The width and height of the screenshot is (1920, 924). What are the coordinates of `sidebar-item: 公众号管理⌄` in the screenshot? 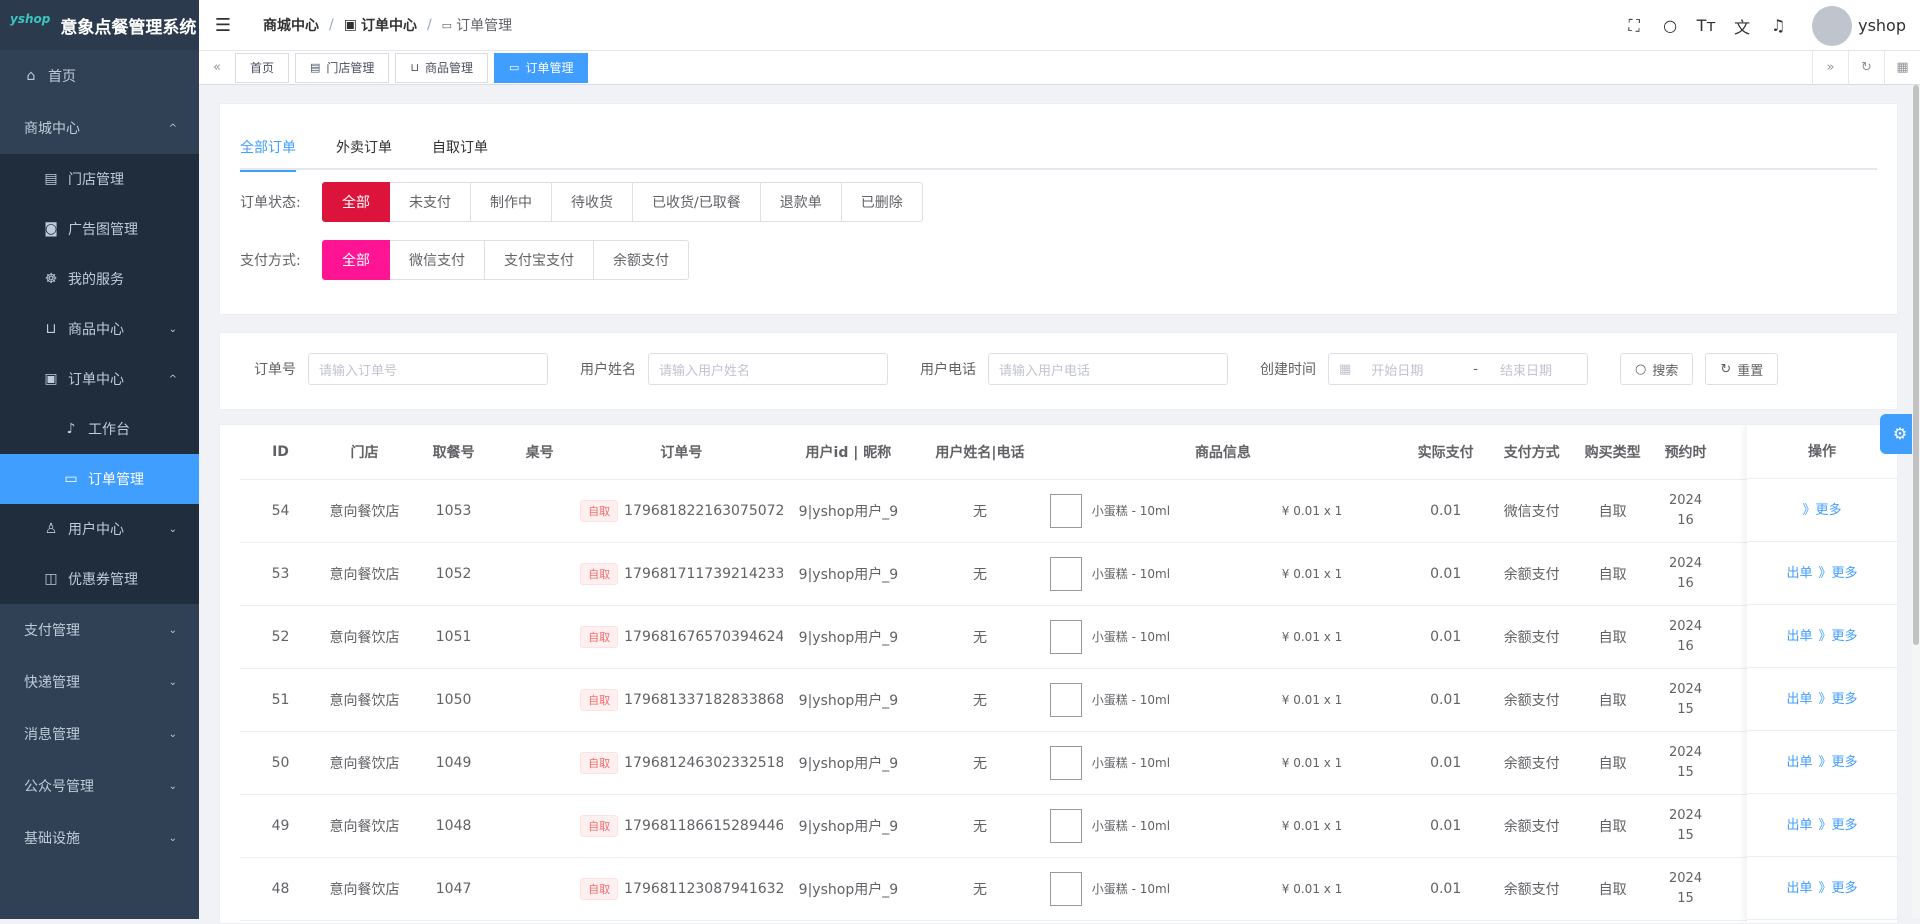 It's located at (99, 786).